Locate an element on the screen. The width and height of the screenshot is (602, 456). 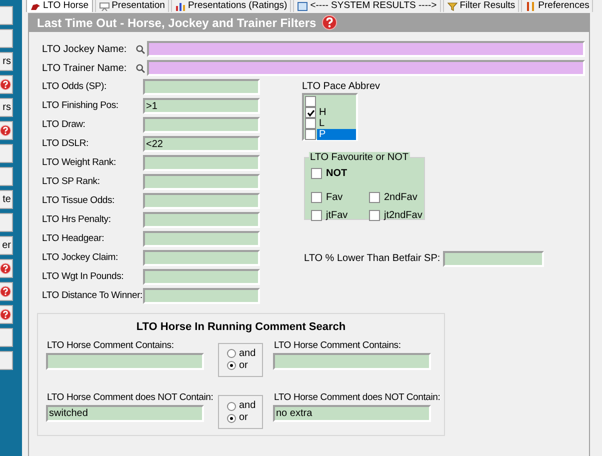
tab: Preferences is located at coordinates (557, 6).